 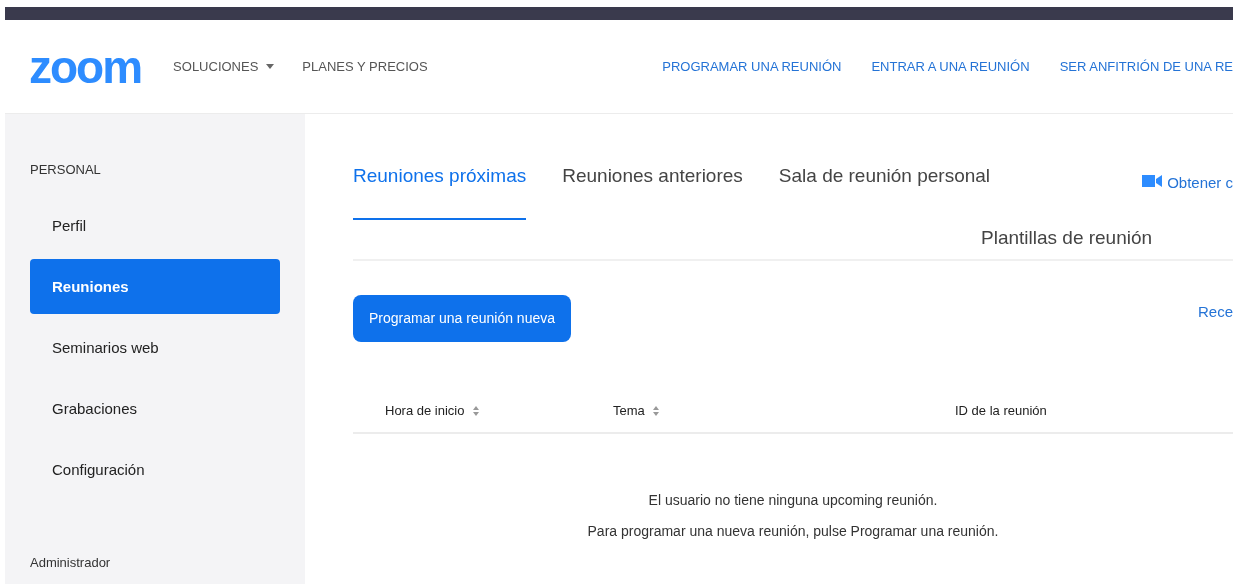 What do you see at coordinates (155, 347) in the screenshot?
I see `sidebar-item: Seminarios web` at bounding box center [155, 347].